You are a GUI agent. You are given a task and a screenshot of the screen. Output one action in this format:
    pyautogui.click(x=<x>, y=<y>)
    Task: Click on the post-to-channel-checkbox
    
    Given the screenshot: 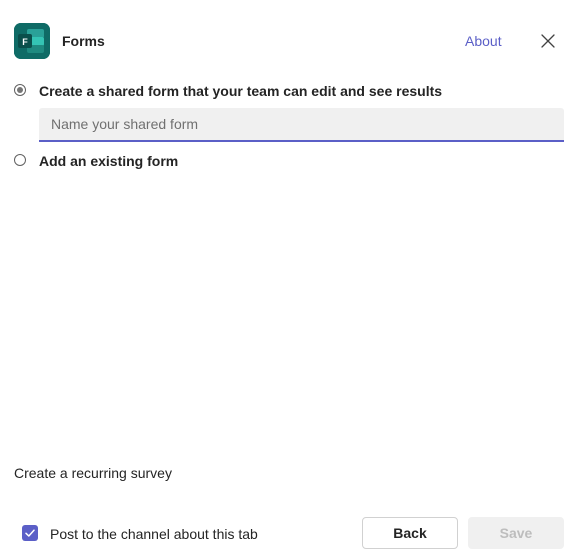 What is the action you would take?
    pyautogui.click(x=30, y=533)
    